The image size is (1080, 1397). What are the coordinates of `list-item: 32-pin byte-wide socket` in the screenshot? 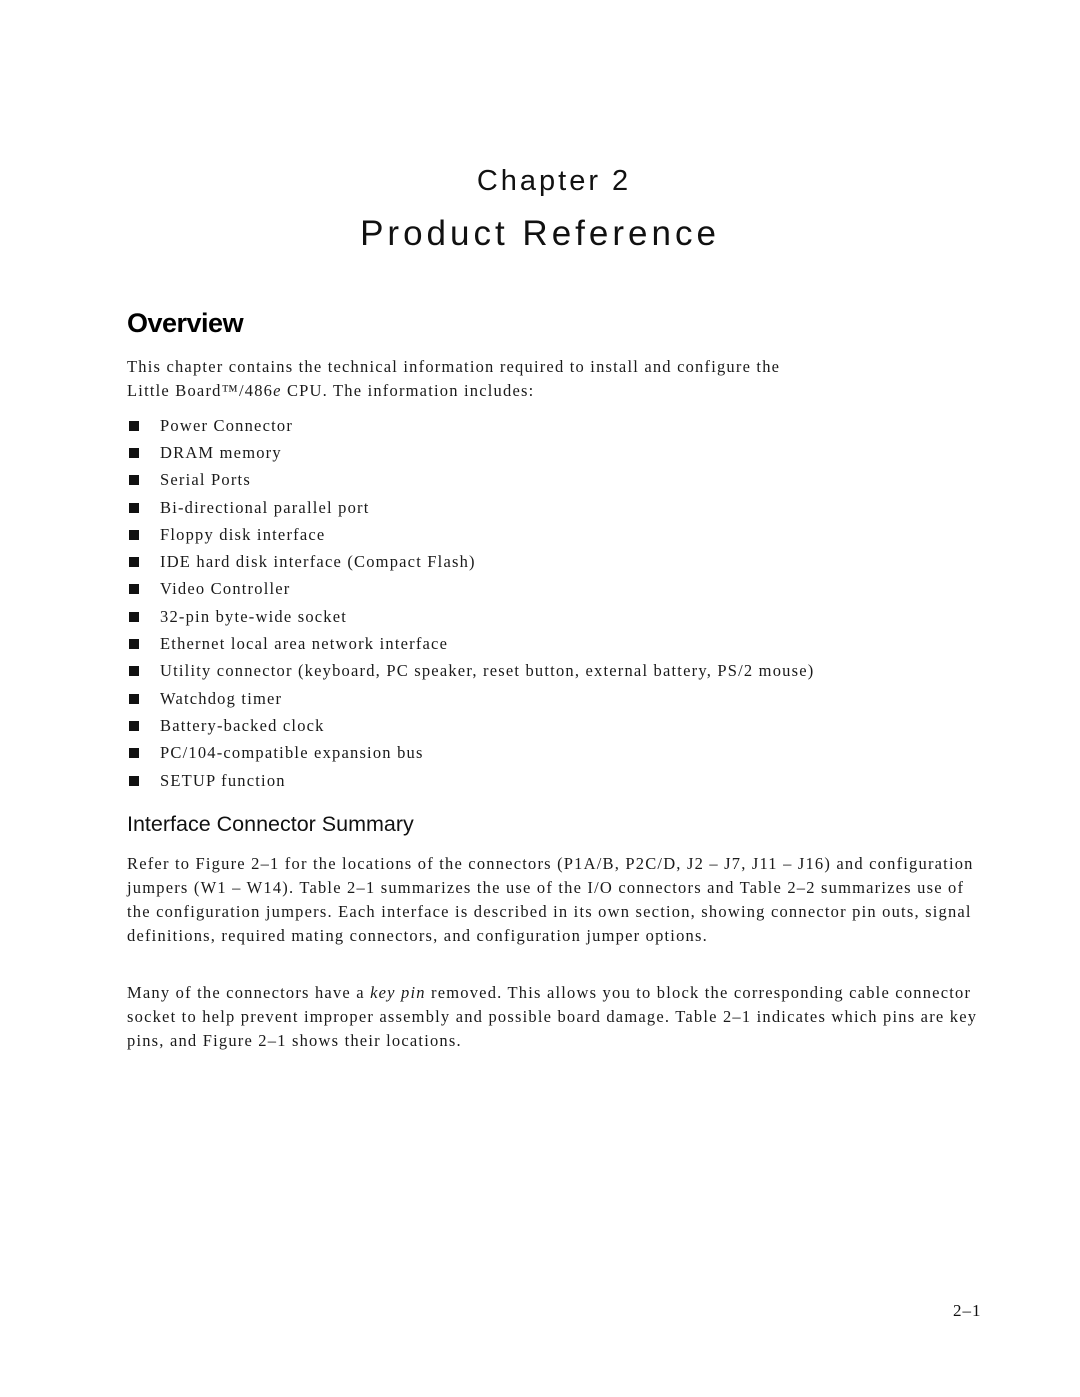 It's located at (470, 616).